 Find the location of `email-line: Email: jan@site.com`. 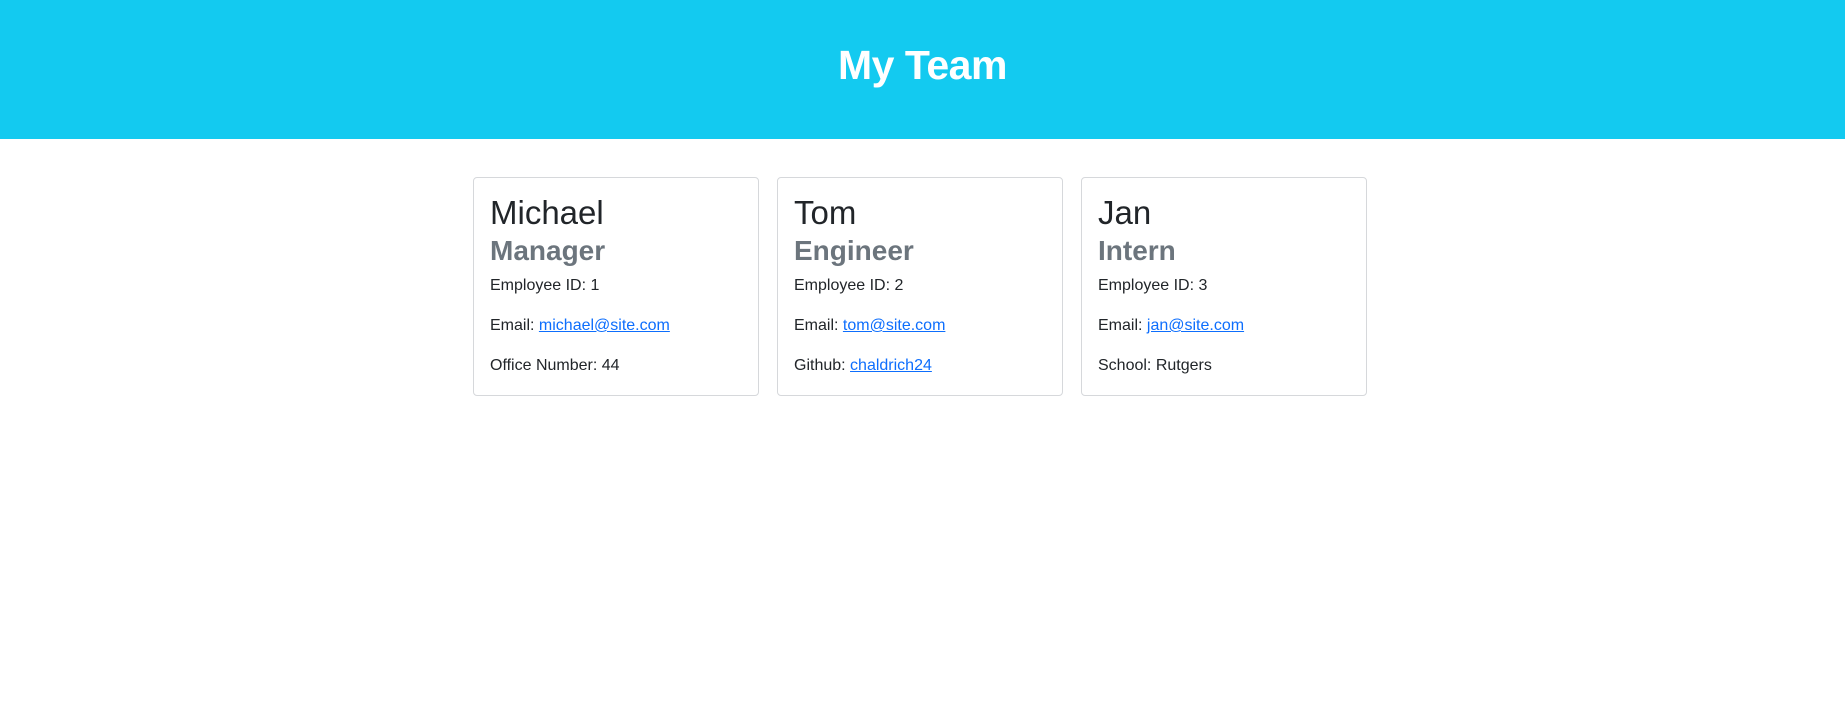

email-line: Email: jan@site.com is located at coordinates (1224, 326).